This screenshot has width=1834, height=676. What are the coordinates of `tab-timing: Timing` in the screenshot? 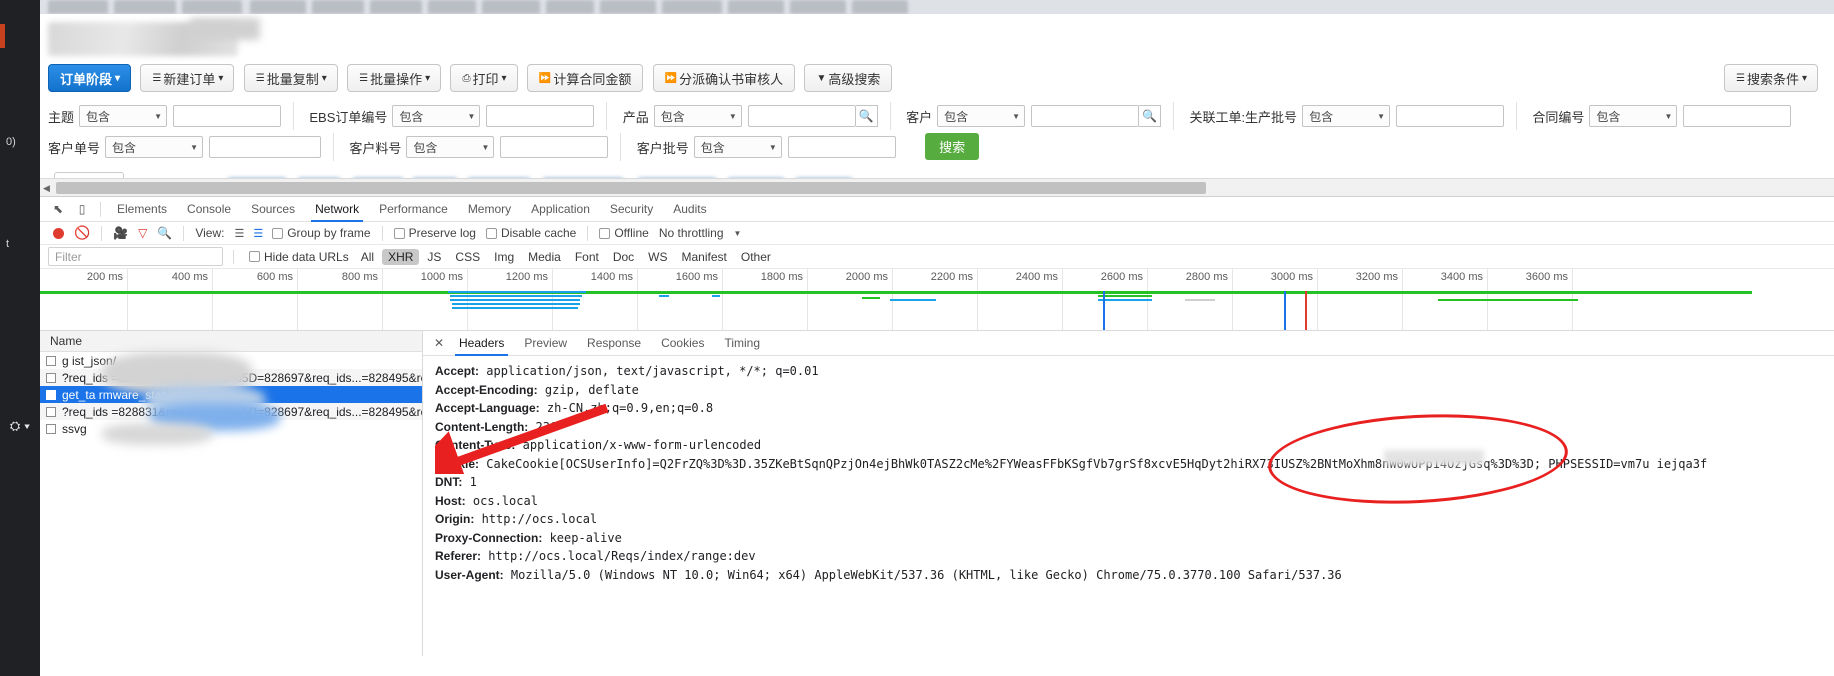 It's located at (742, 343).